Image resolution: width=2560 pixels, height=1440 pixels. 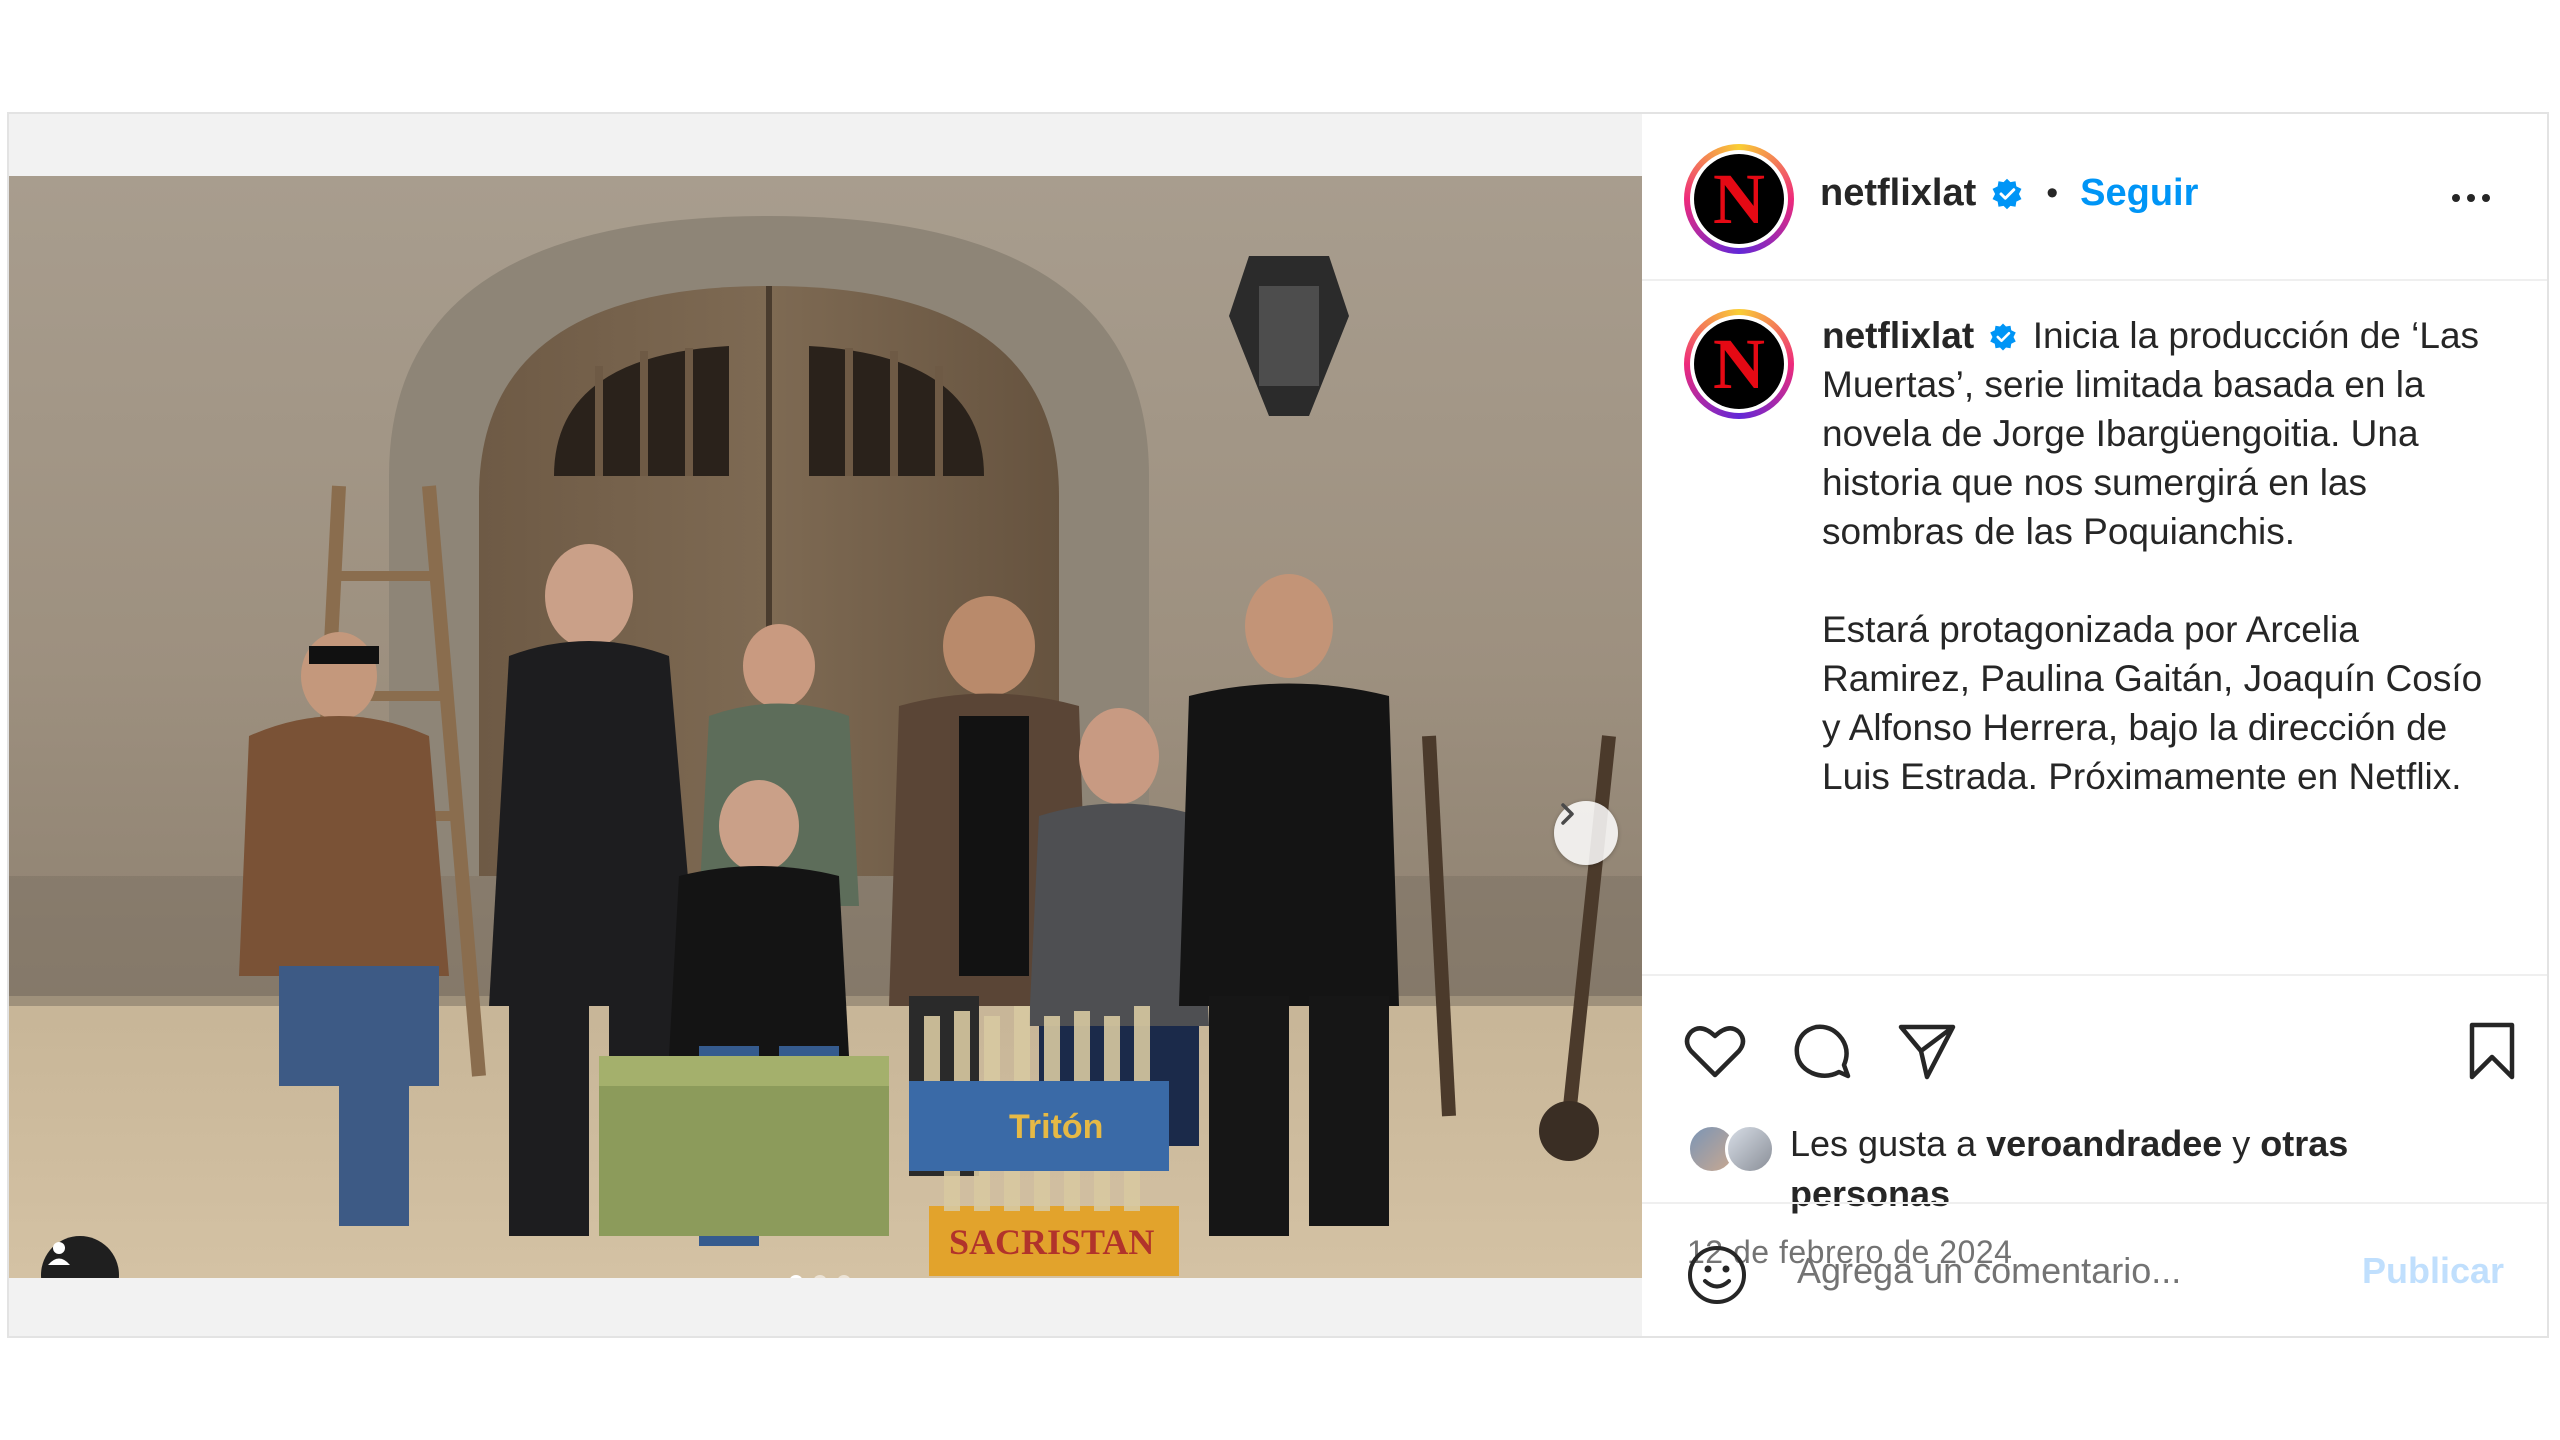 I want to click on emoji-icon, so click(x=1717, y=1275).